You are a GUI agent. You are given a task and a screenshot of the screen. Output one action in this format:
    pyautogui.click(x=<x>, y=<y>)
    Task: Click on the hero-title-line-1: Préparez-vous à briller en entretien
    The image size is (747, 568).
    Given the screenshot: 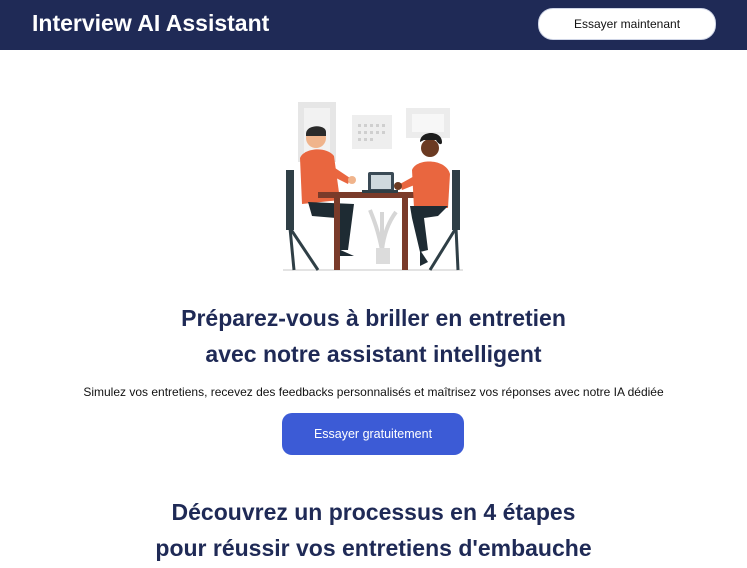 What is the action you would take?
    pyautogui.click(x=373, y=318)
    